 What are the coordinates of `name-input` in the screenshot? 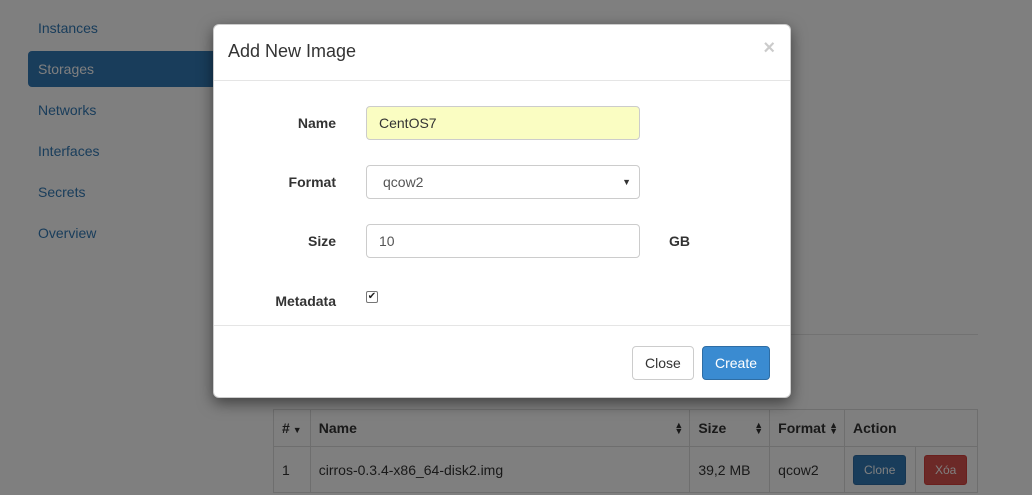 It's located at (503, 123).